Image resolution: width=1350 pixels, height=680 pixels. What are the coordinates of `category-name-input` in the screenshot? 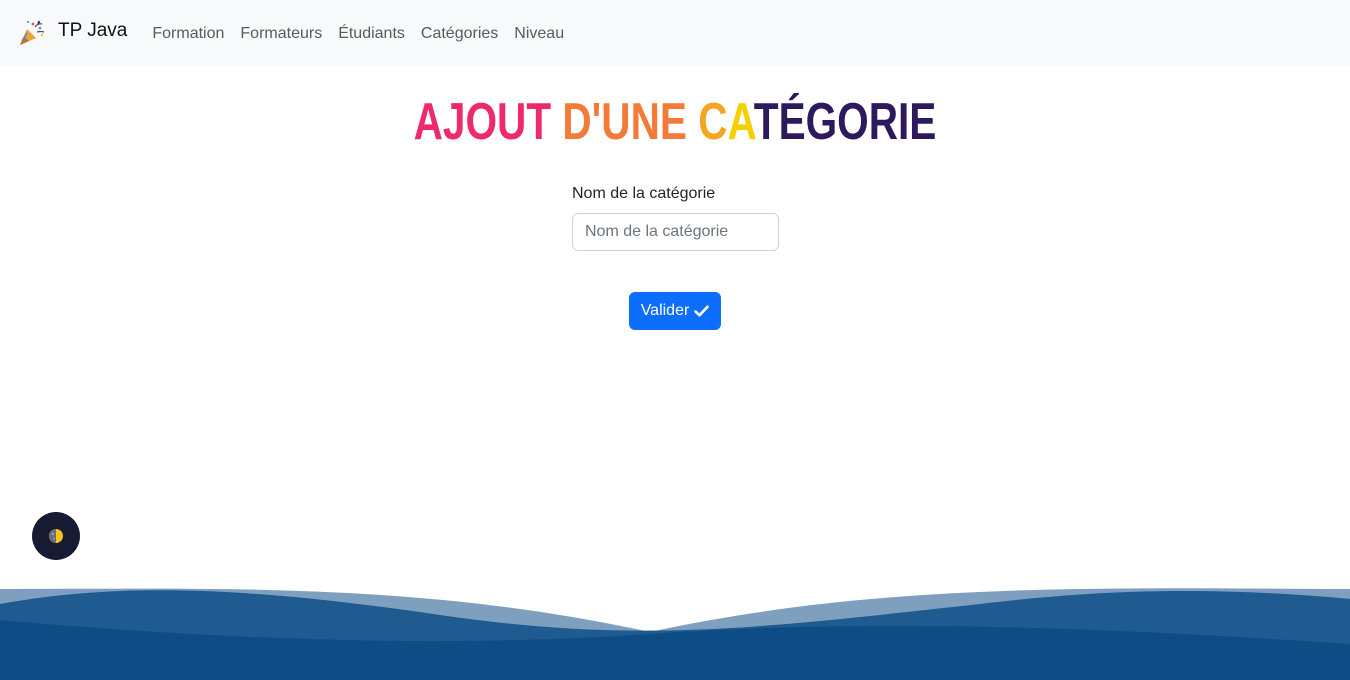 It's located at (675, 232).